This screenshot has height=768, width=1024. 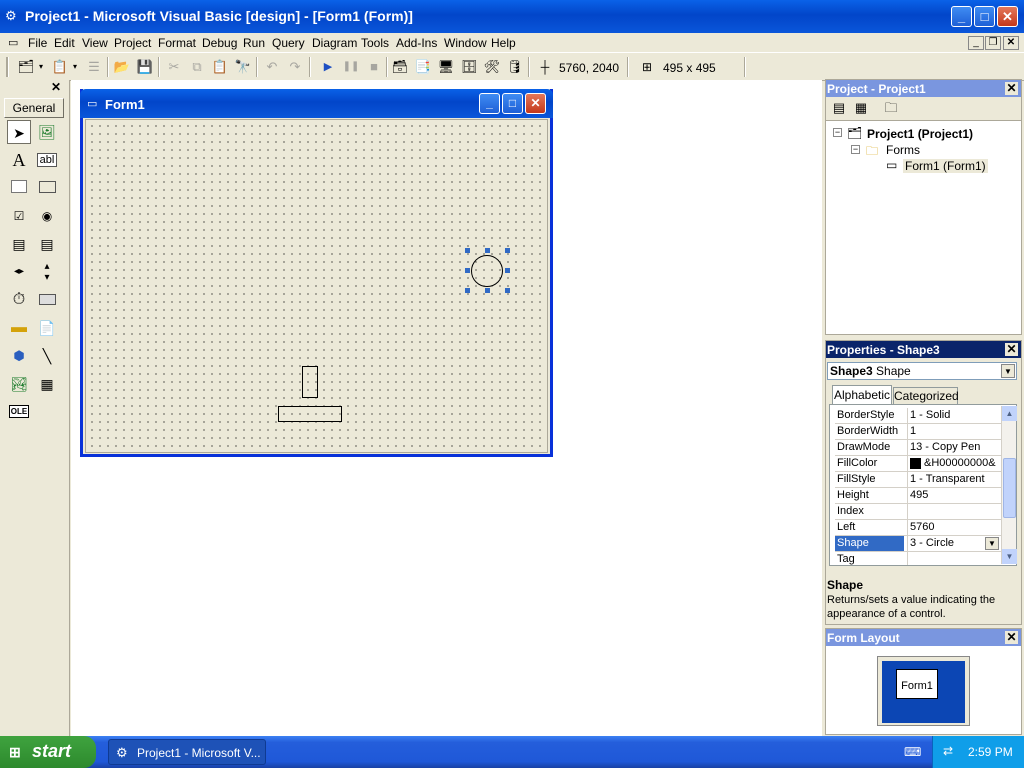 I want to click on menu-diagram: Diagram, so click(x=334, y=43).